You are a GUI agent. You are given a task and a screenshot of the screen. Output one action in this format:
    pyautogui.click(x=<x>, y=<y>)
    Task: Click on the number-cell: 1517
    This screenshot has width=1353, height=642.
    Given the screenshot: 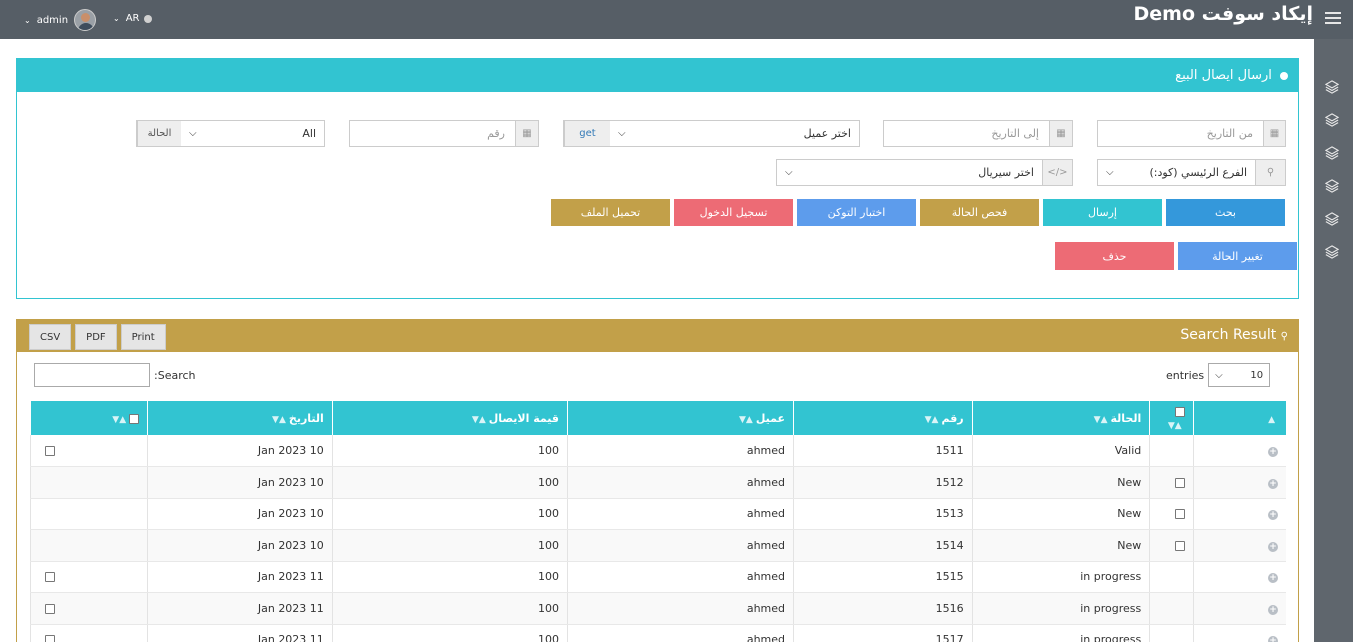 What is the action you would take?
    pyautogui.click(x=883, y=633)
    